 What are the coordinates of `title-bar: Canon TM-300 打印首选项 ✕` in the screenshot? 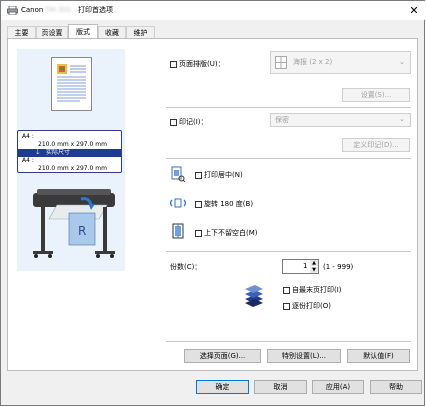 It's located at (213, 10).